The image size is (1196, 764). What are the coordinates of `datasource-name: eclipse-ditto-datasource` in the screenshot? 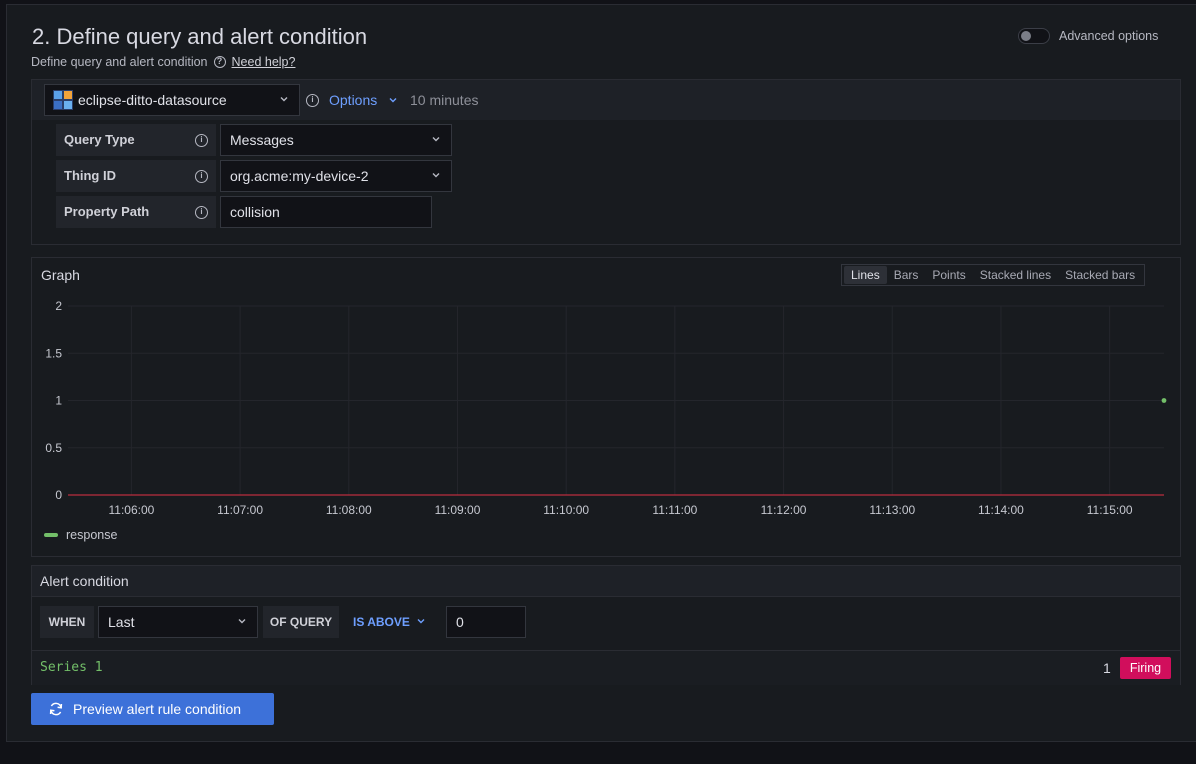 It's located at (152, 100).